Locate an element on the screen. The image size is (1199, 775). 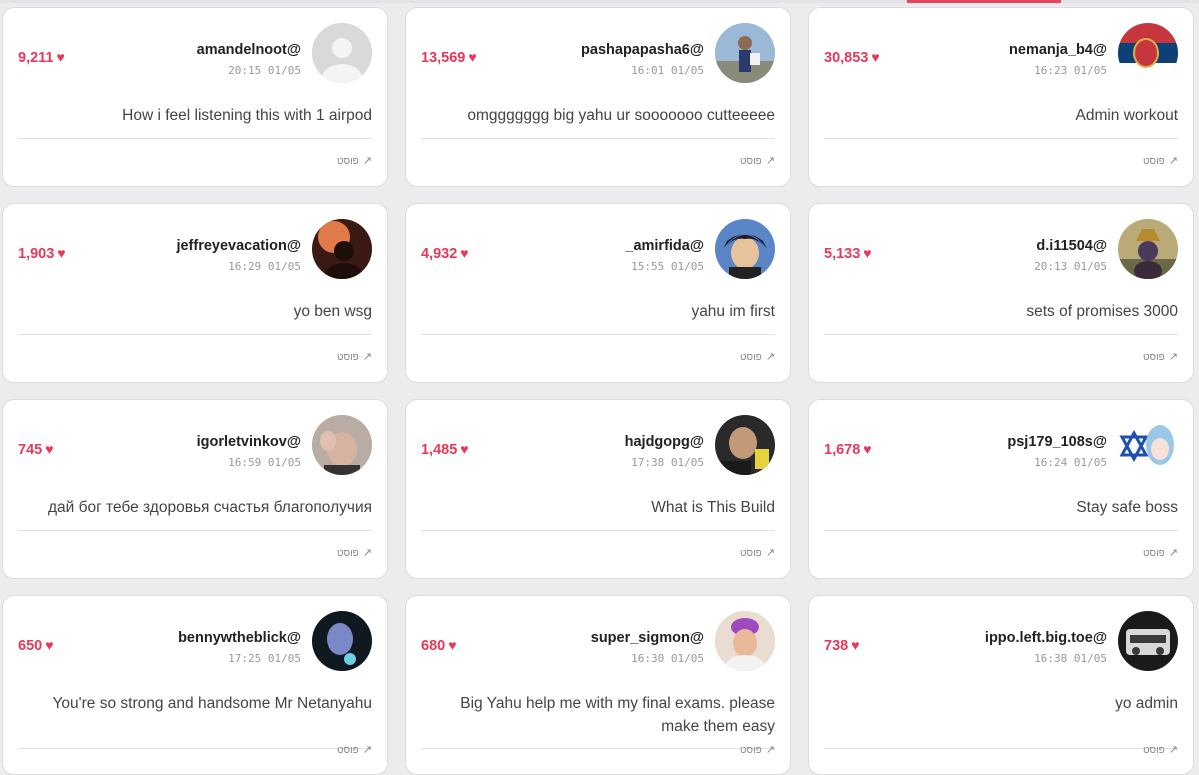
timestamp: 16:29 01/05 is located at coordinates (264, 266).